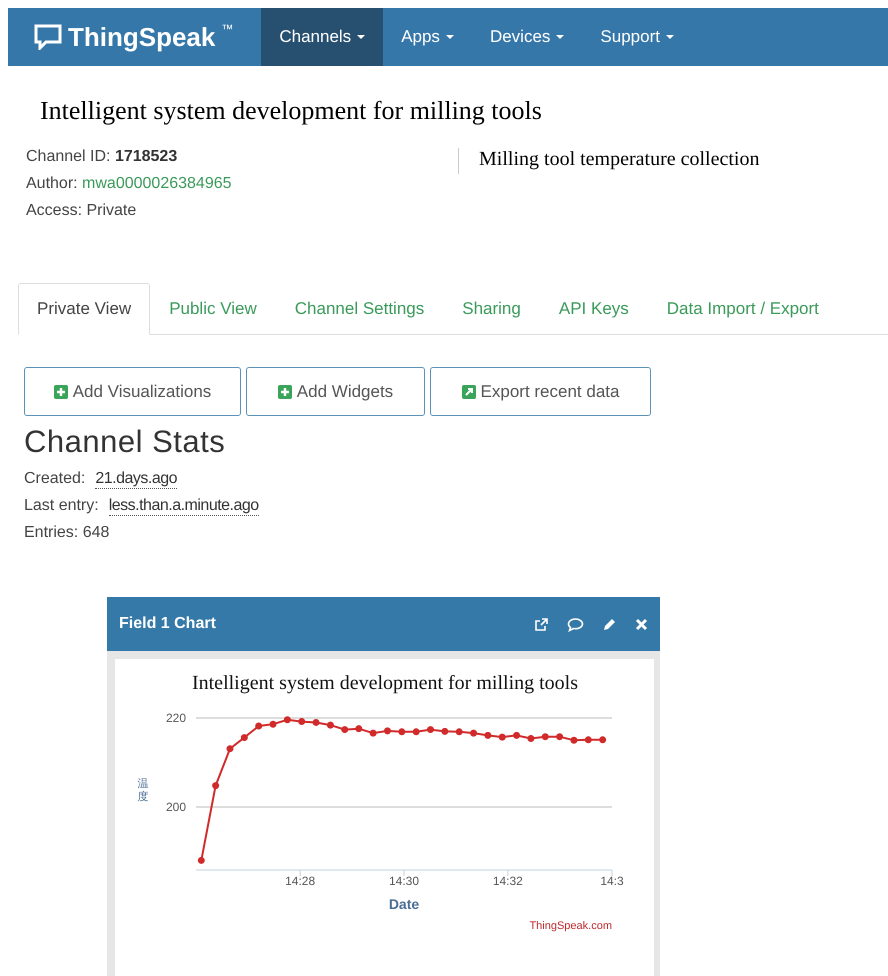 The image size is (888, 976). Describe the element at coordinates (82, 211) in the screenshot. I see `channel-access: Access: Private` at that location.